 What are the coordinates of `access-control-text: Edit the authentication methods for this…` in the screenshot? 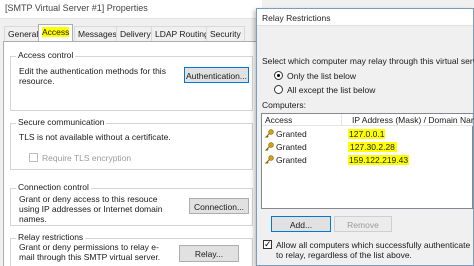 It's located at (92, 76).